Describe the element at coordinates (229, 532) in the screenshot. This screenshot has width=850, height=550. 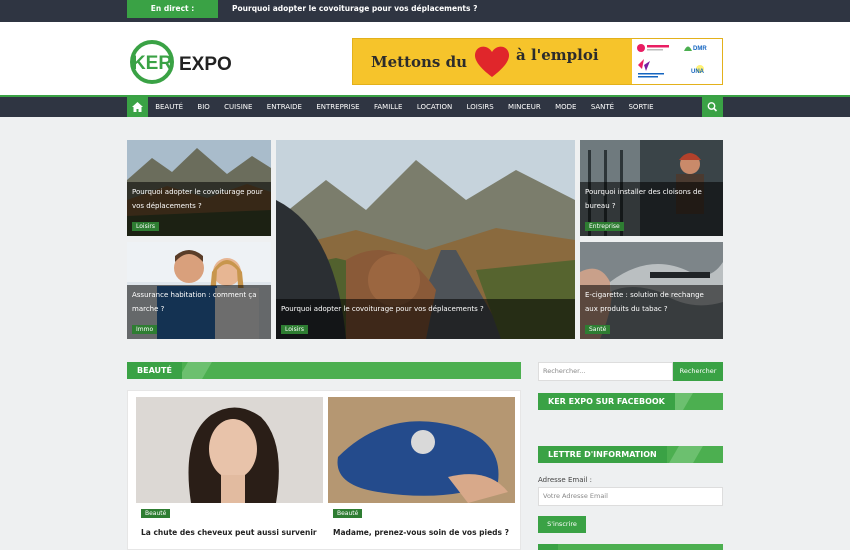
I see `article-title: La chute des cheveux peut aussi survenir` at that location.